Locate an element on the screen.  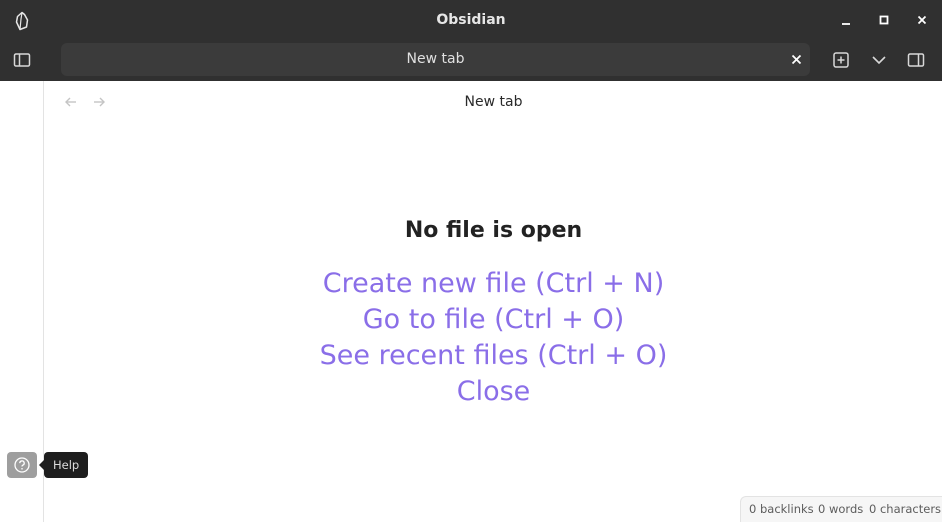
tab-bar: New tab is located at coordinates (471, 60).